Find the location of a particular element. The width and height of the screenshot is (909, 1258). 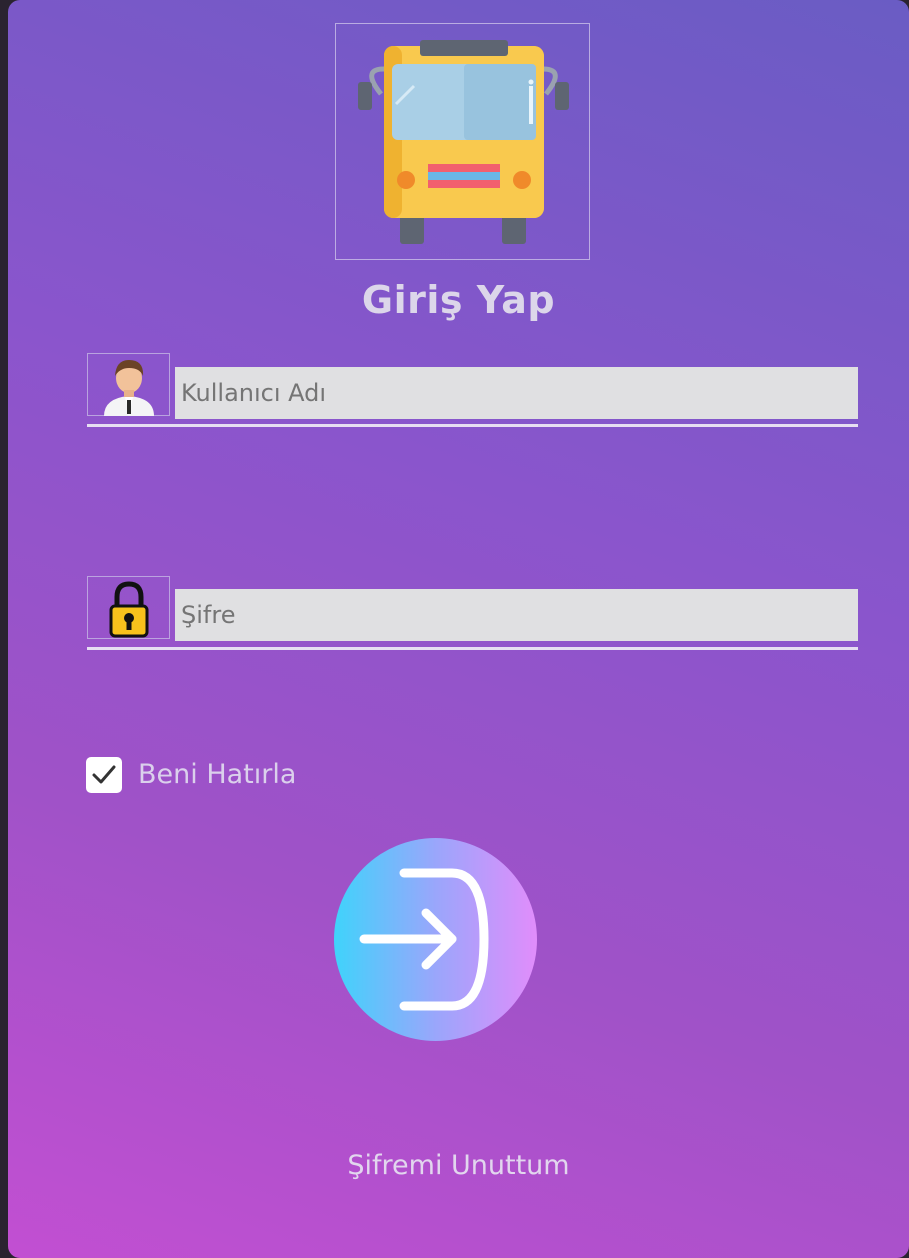

bus-icon is located at coordinates (463, 142).